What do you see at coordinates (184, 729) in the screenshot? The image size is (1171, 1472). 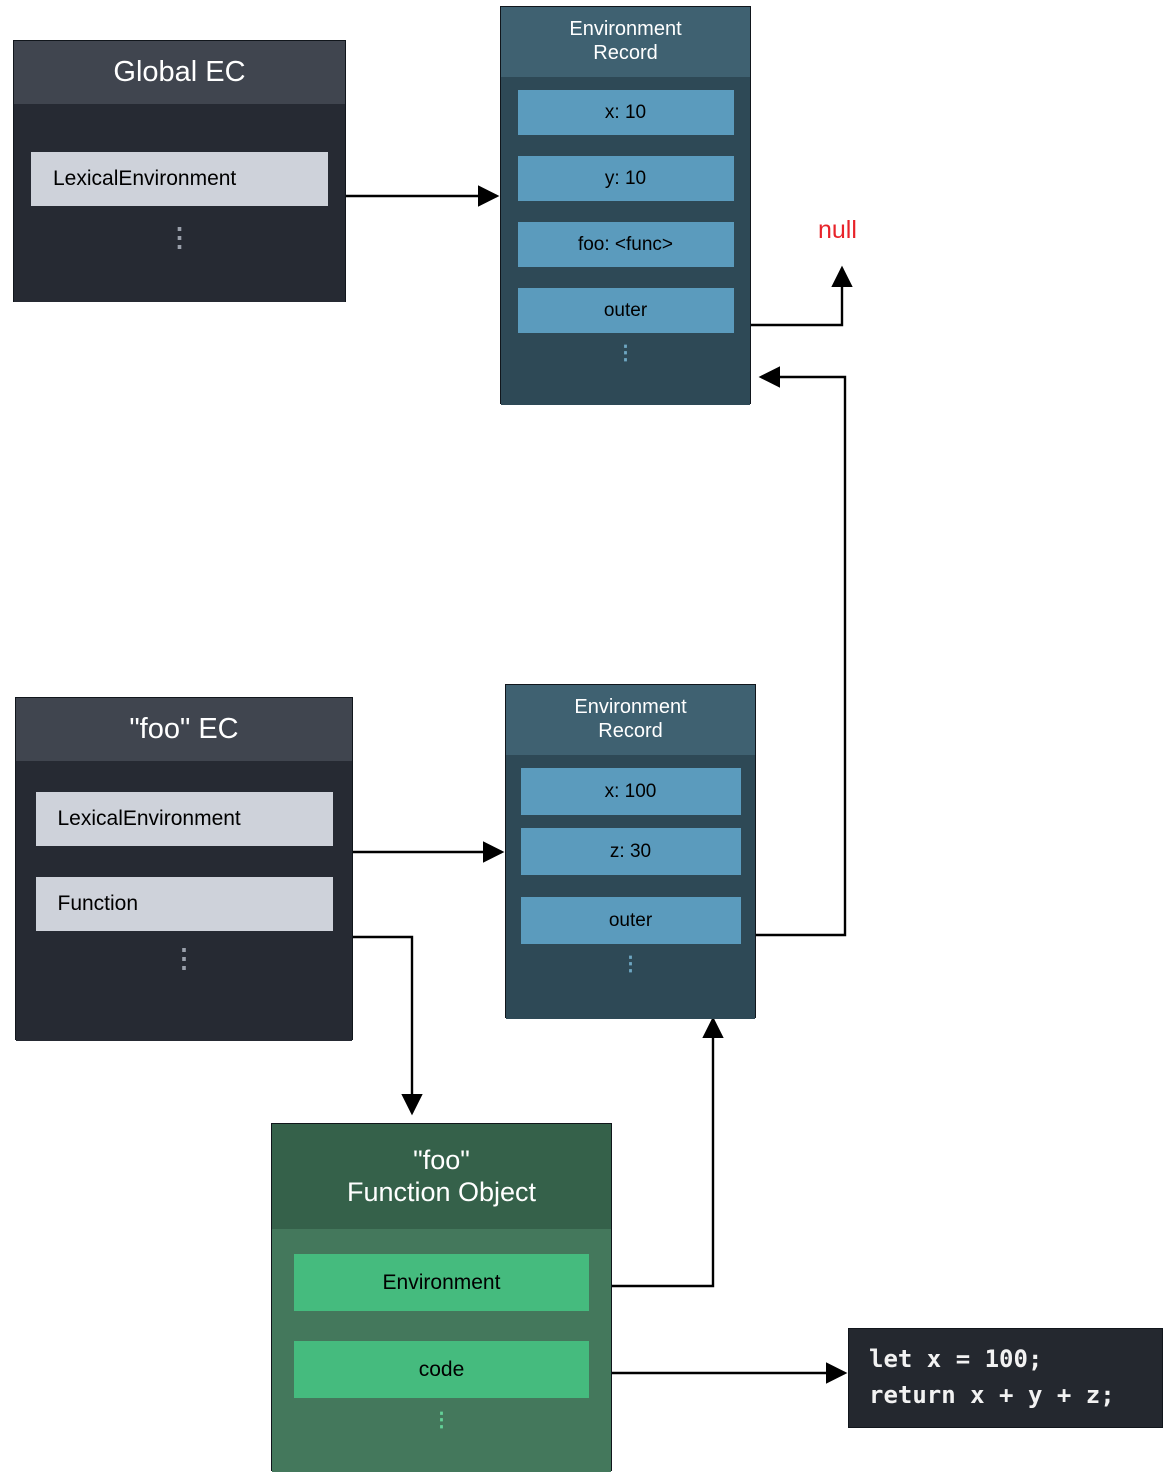 I see `foo-ec-title: "foo" EC` at bounding box center [184, 729].